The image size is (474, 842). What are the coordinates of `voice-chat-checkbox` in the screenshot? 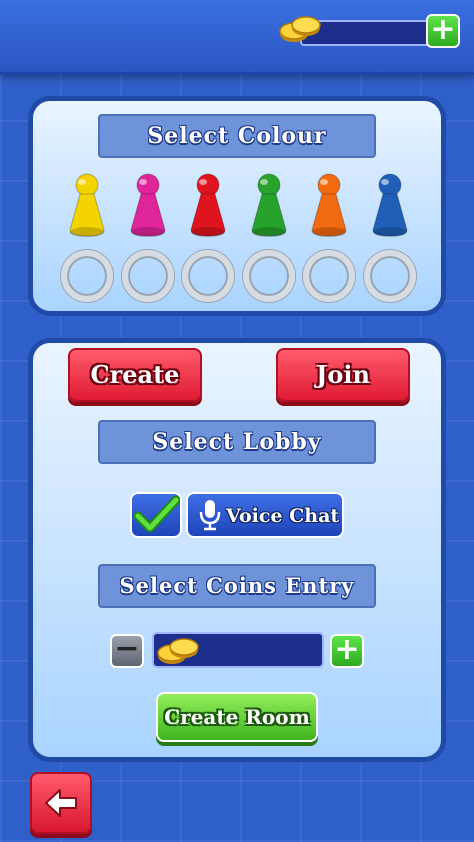 It's located at (156, 515).